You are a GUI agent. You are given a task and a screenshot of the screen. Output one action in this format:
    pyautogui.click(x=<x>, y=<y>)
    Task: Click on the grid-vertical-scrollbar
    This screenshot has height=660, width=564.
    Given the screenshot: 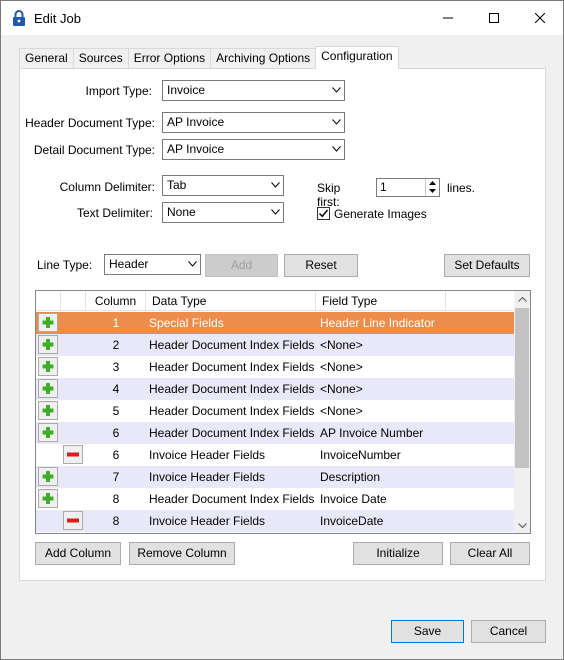 What is the action you would take?
    pyautogui.click(x=522, y=412)
    